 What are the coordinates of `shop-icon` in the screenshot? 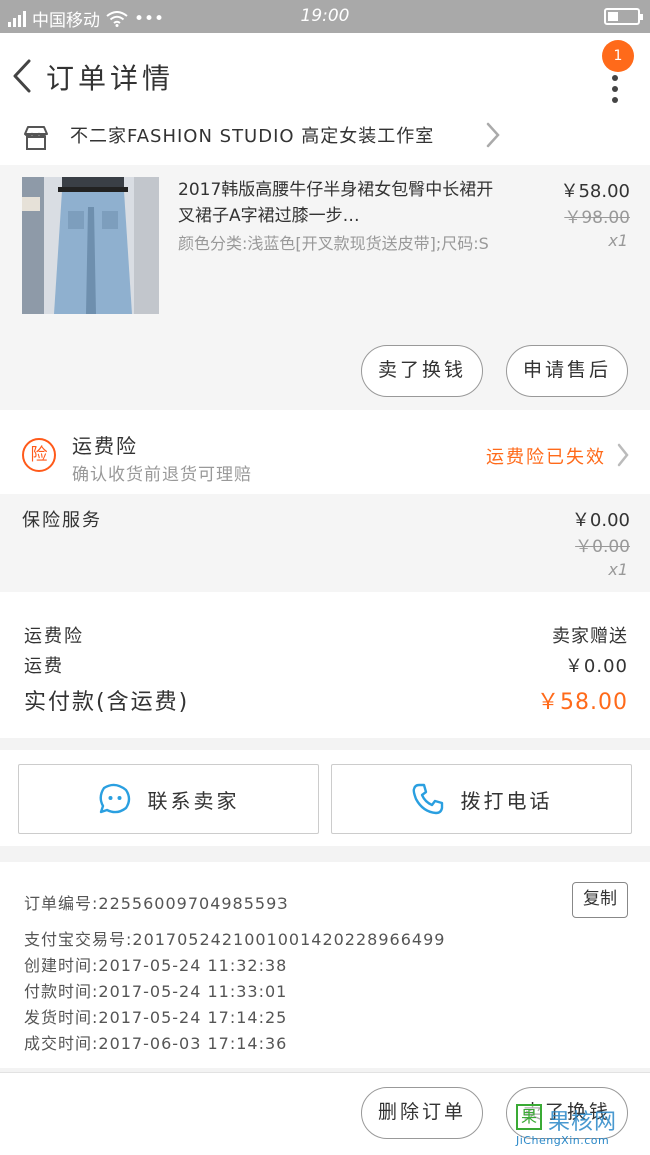 It's located at (36, 138).